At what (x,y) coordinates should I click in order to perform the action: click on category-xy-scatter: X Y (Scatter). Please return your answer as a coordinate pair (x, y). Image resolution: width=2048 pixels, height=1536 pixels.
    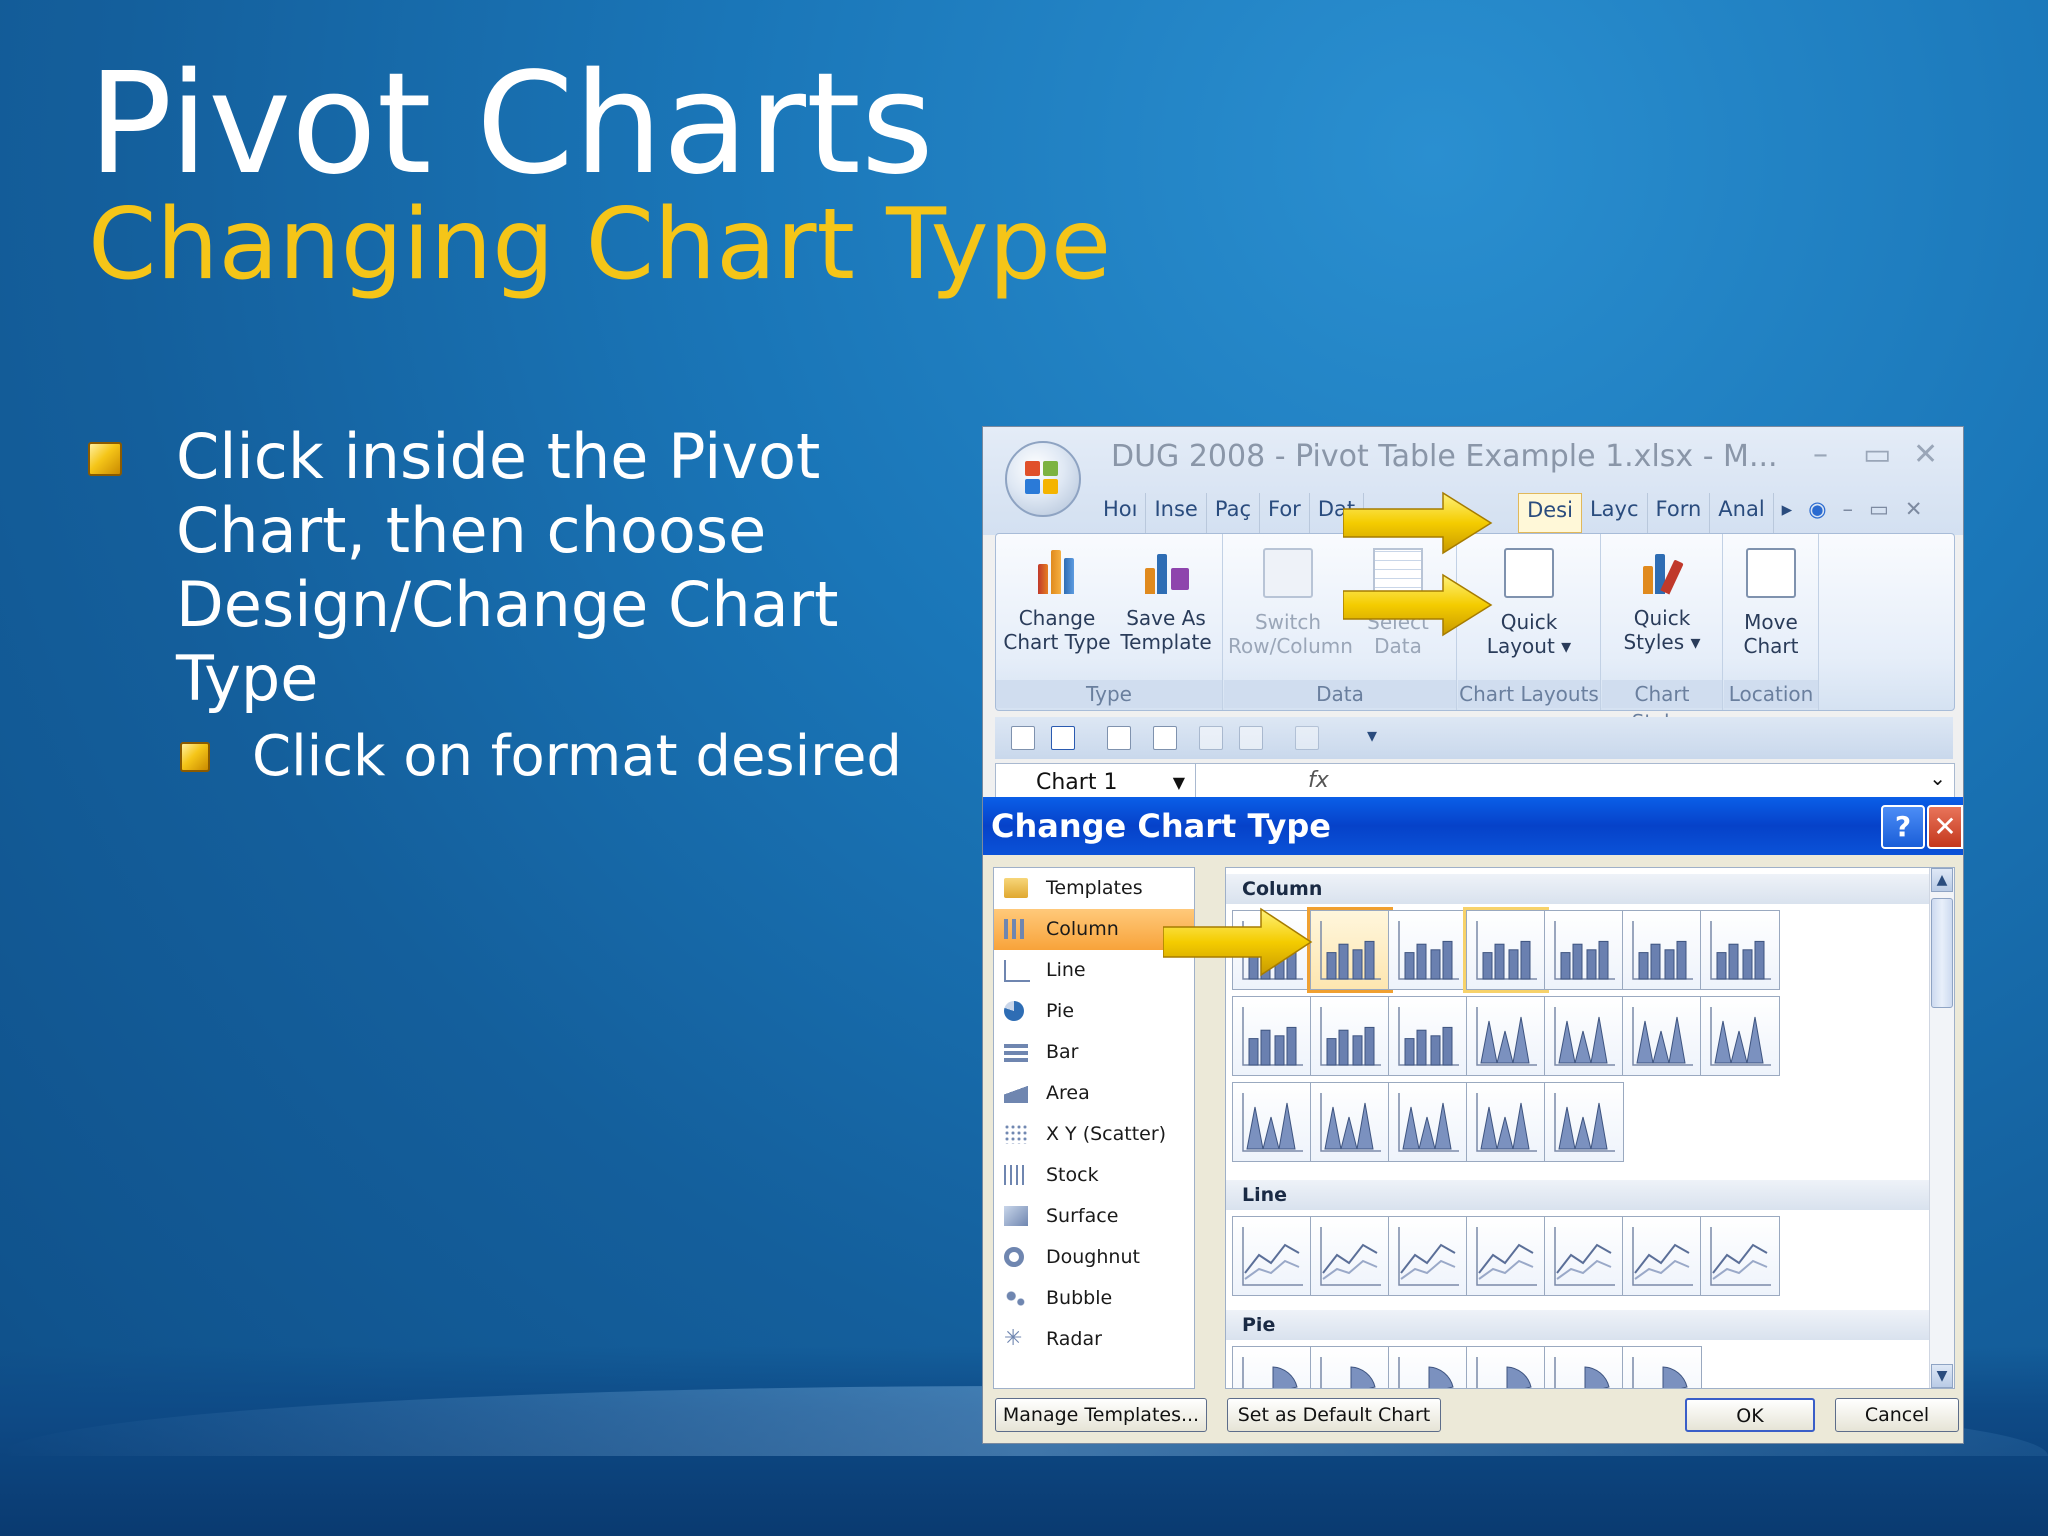
    Looking at the image, I should click on (1094, 1134).